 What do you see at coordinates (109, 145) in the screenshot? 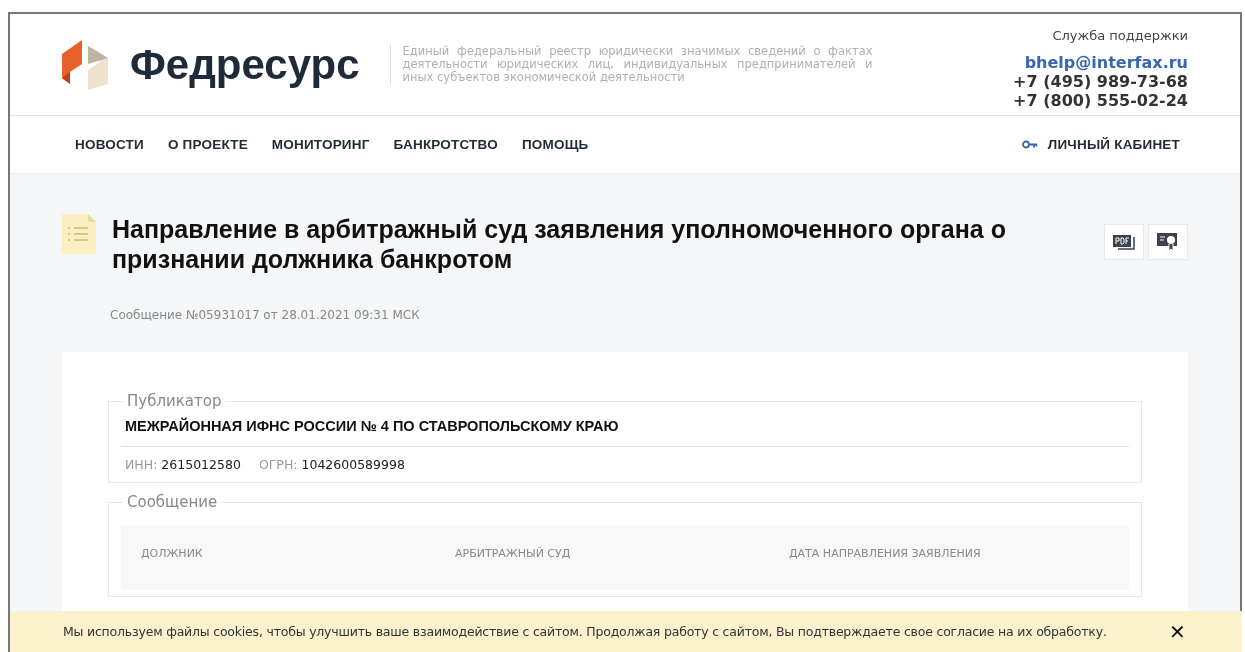
I see `nav-link: НОВОСТИ` at bounding box center [109, 145].